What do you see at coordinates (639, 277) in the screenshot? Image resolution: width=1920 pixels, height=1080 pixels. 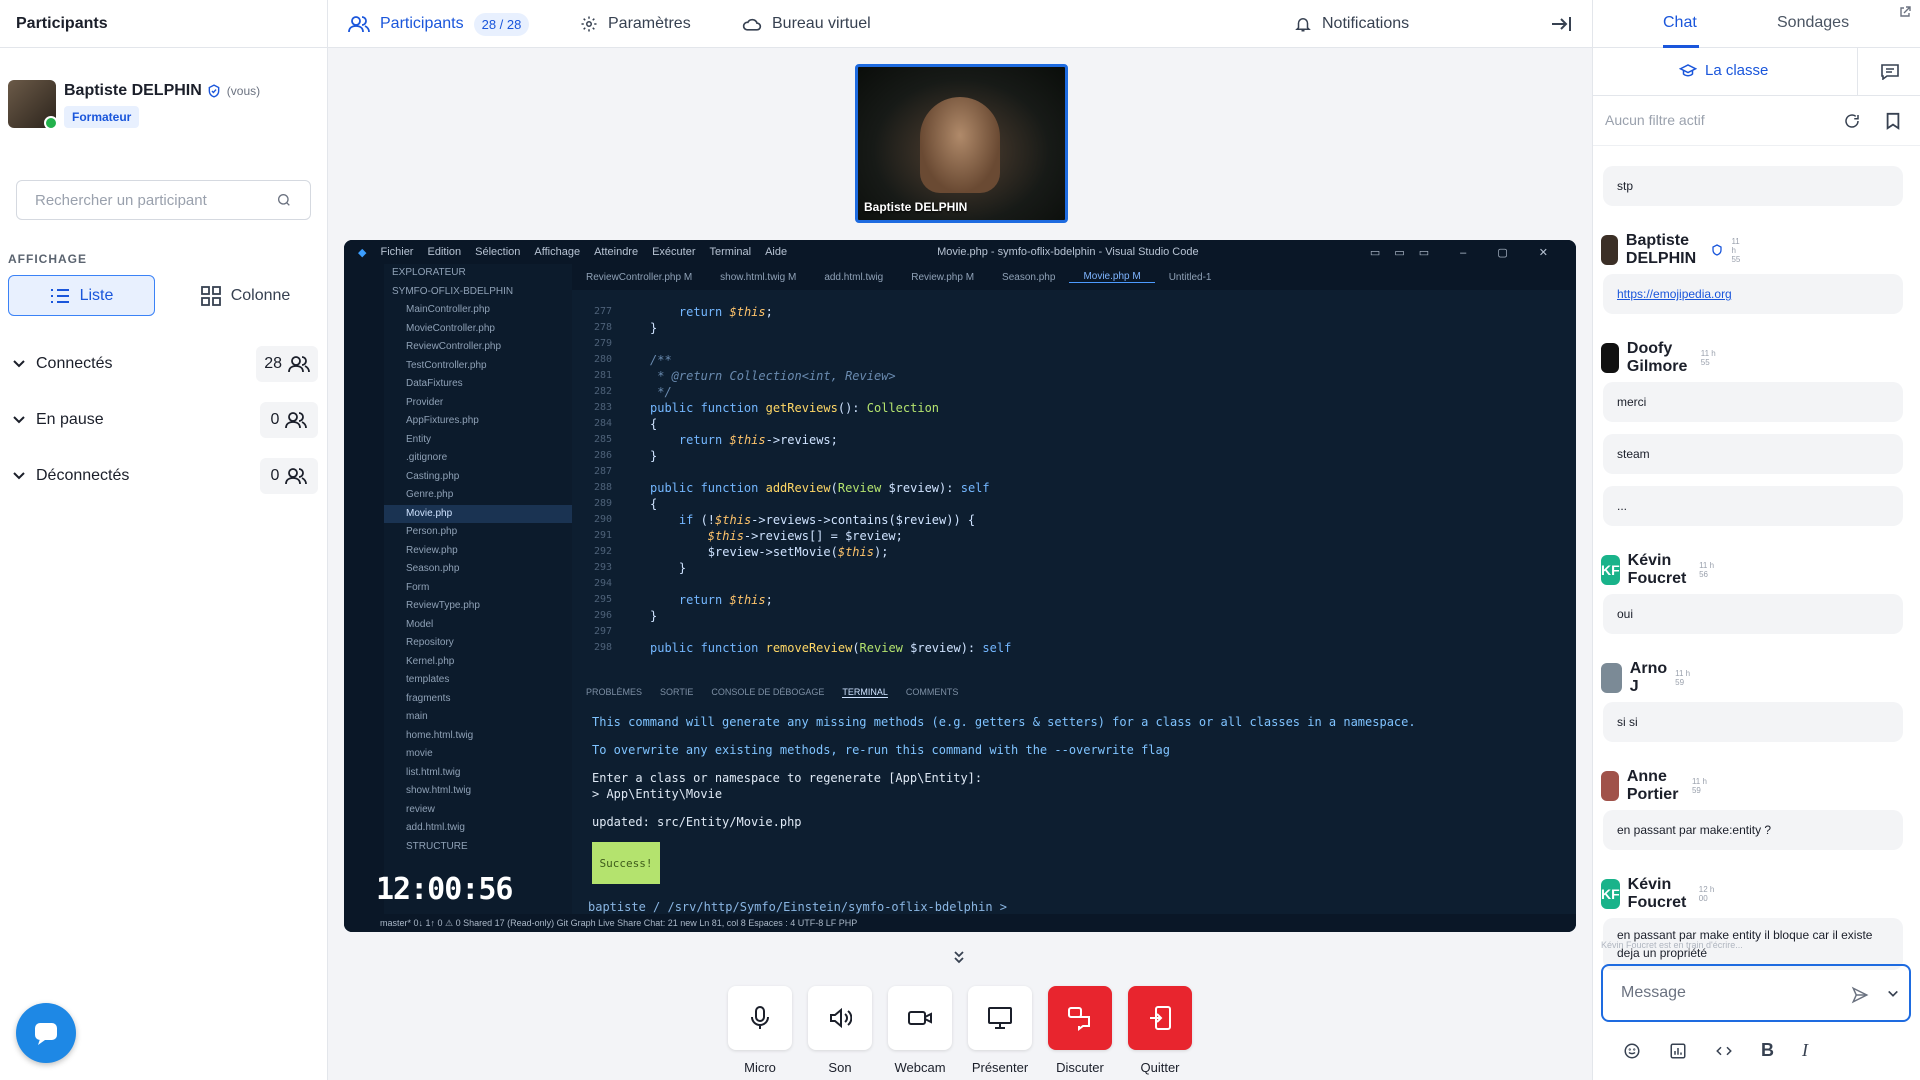 I see `editor-tab: ReviewController.php M` at bounding box center [639, 277].